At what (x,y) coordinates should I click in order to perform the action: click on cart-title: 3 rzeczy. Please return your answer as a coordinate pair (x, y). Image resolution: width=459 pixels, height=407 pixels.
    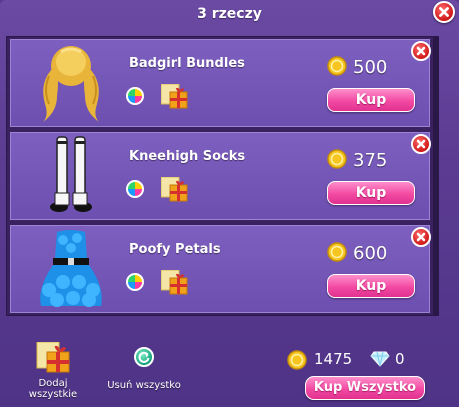
    Looking at the image, I should click on (229, 14).